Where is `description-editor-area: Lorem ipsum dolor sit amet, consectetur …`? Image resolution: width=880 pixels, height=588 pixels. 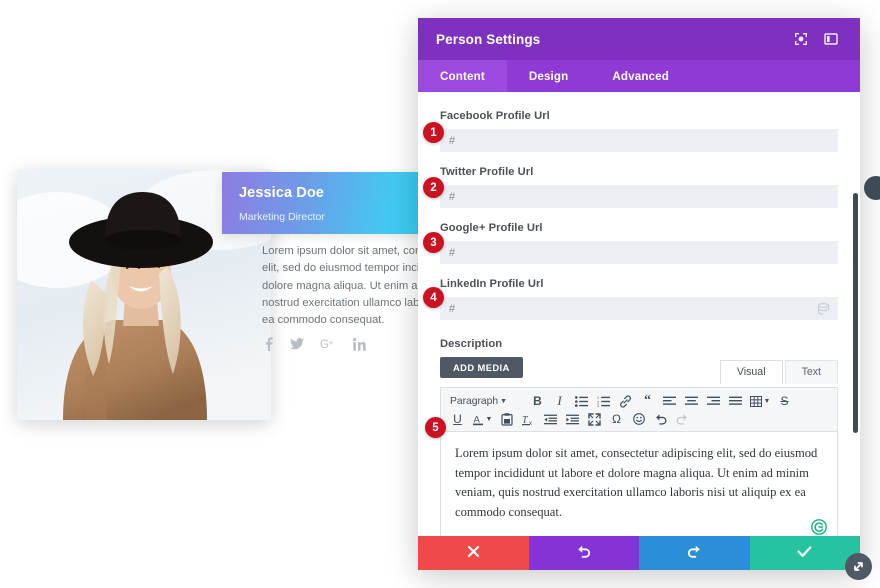
description-editor-area: Lorem ipsum dolor sit amet, consectetur … is located at coordinates (639, 484).